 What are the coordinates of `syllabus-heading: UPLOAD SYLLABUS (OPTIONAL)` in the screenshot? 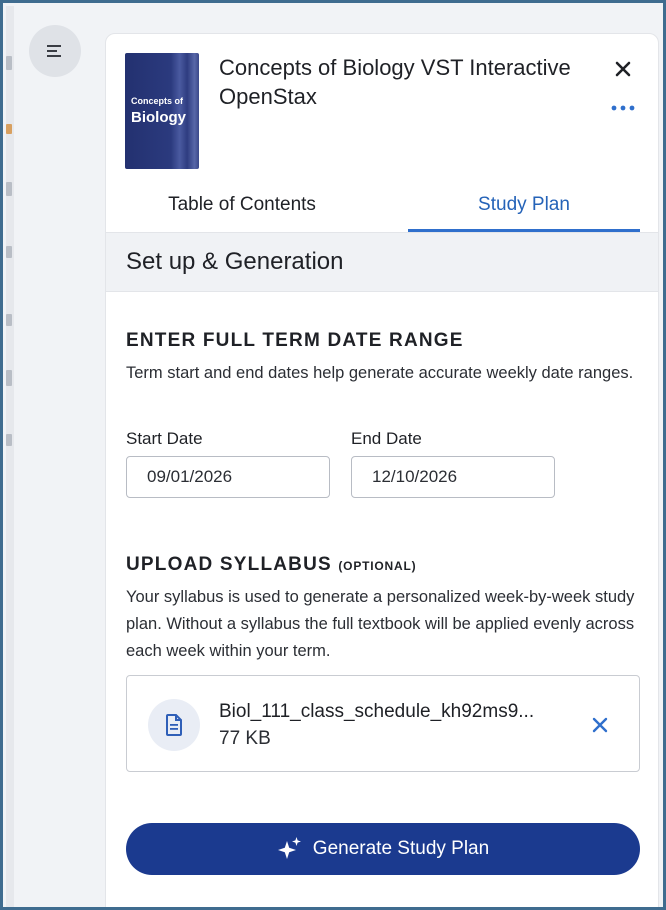 It's located at (271, 565).